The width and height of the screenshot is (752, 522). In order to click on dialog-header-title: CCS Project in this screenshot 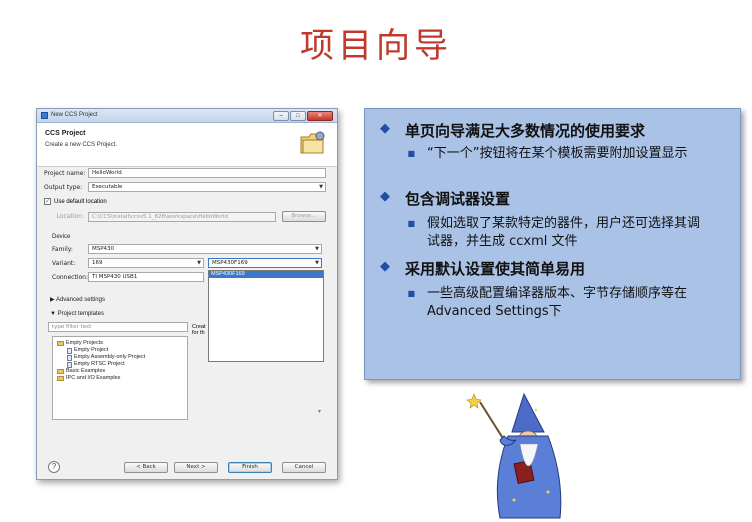, I will do `click(65, 133)`.